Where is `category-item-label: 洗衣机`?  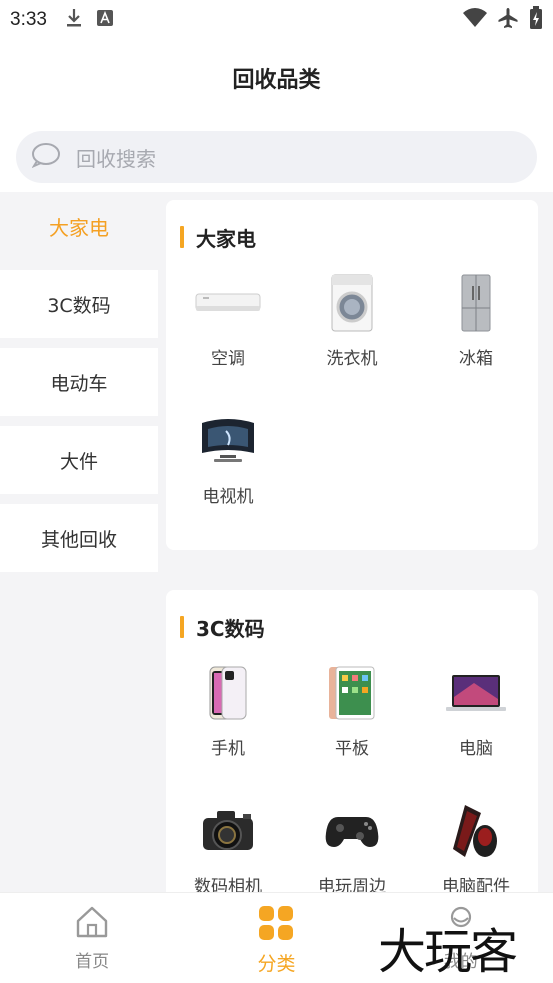
category-item-label: 洗衣机 is located at coordinates (352, 359).